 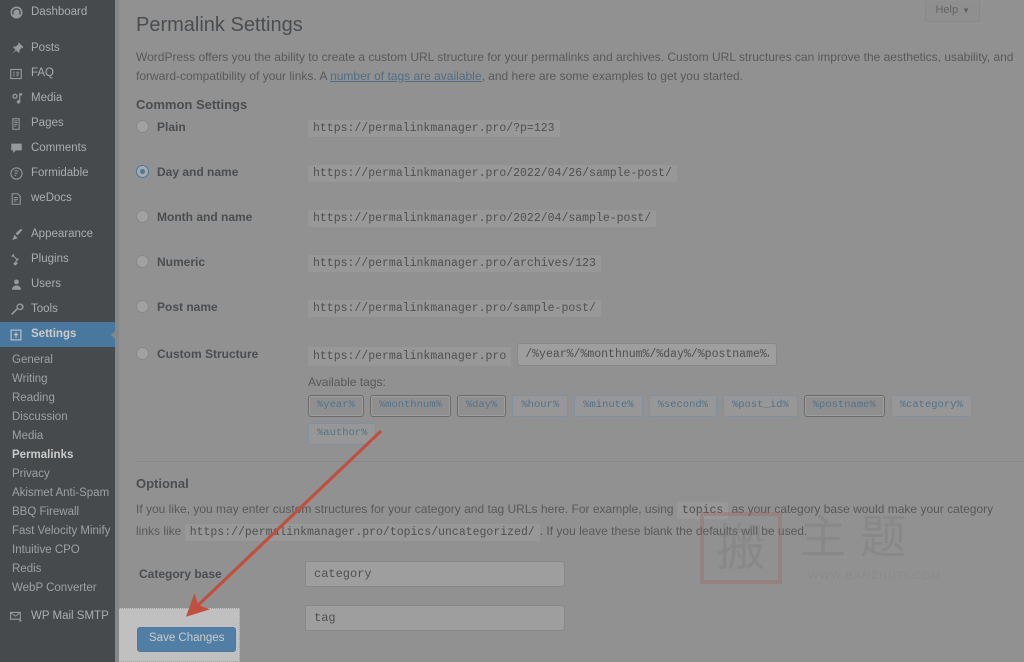 I want to click on submenu-item-media: Media, so click(x=59, y=435).